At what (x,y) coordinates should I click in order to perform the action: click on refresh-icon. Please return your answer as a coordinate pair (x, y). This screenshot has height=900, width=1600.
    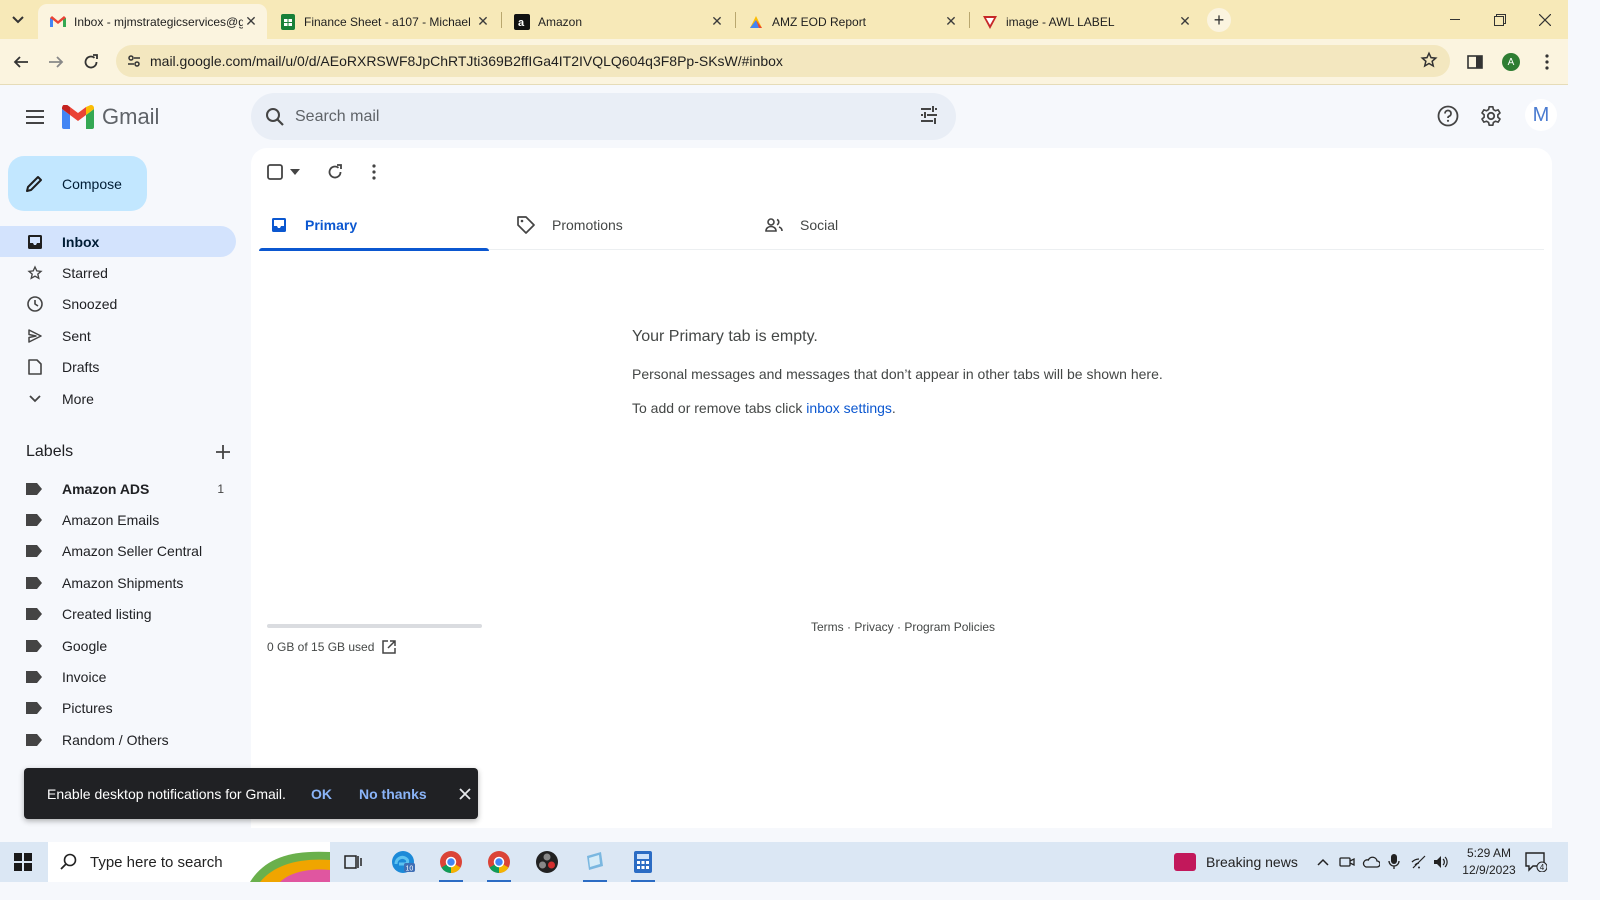
    Looking at the image, I should click on (335, 172).